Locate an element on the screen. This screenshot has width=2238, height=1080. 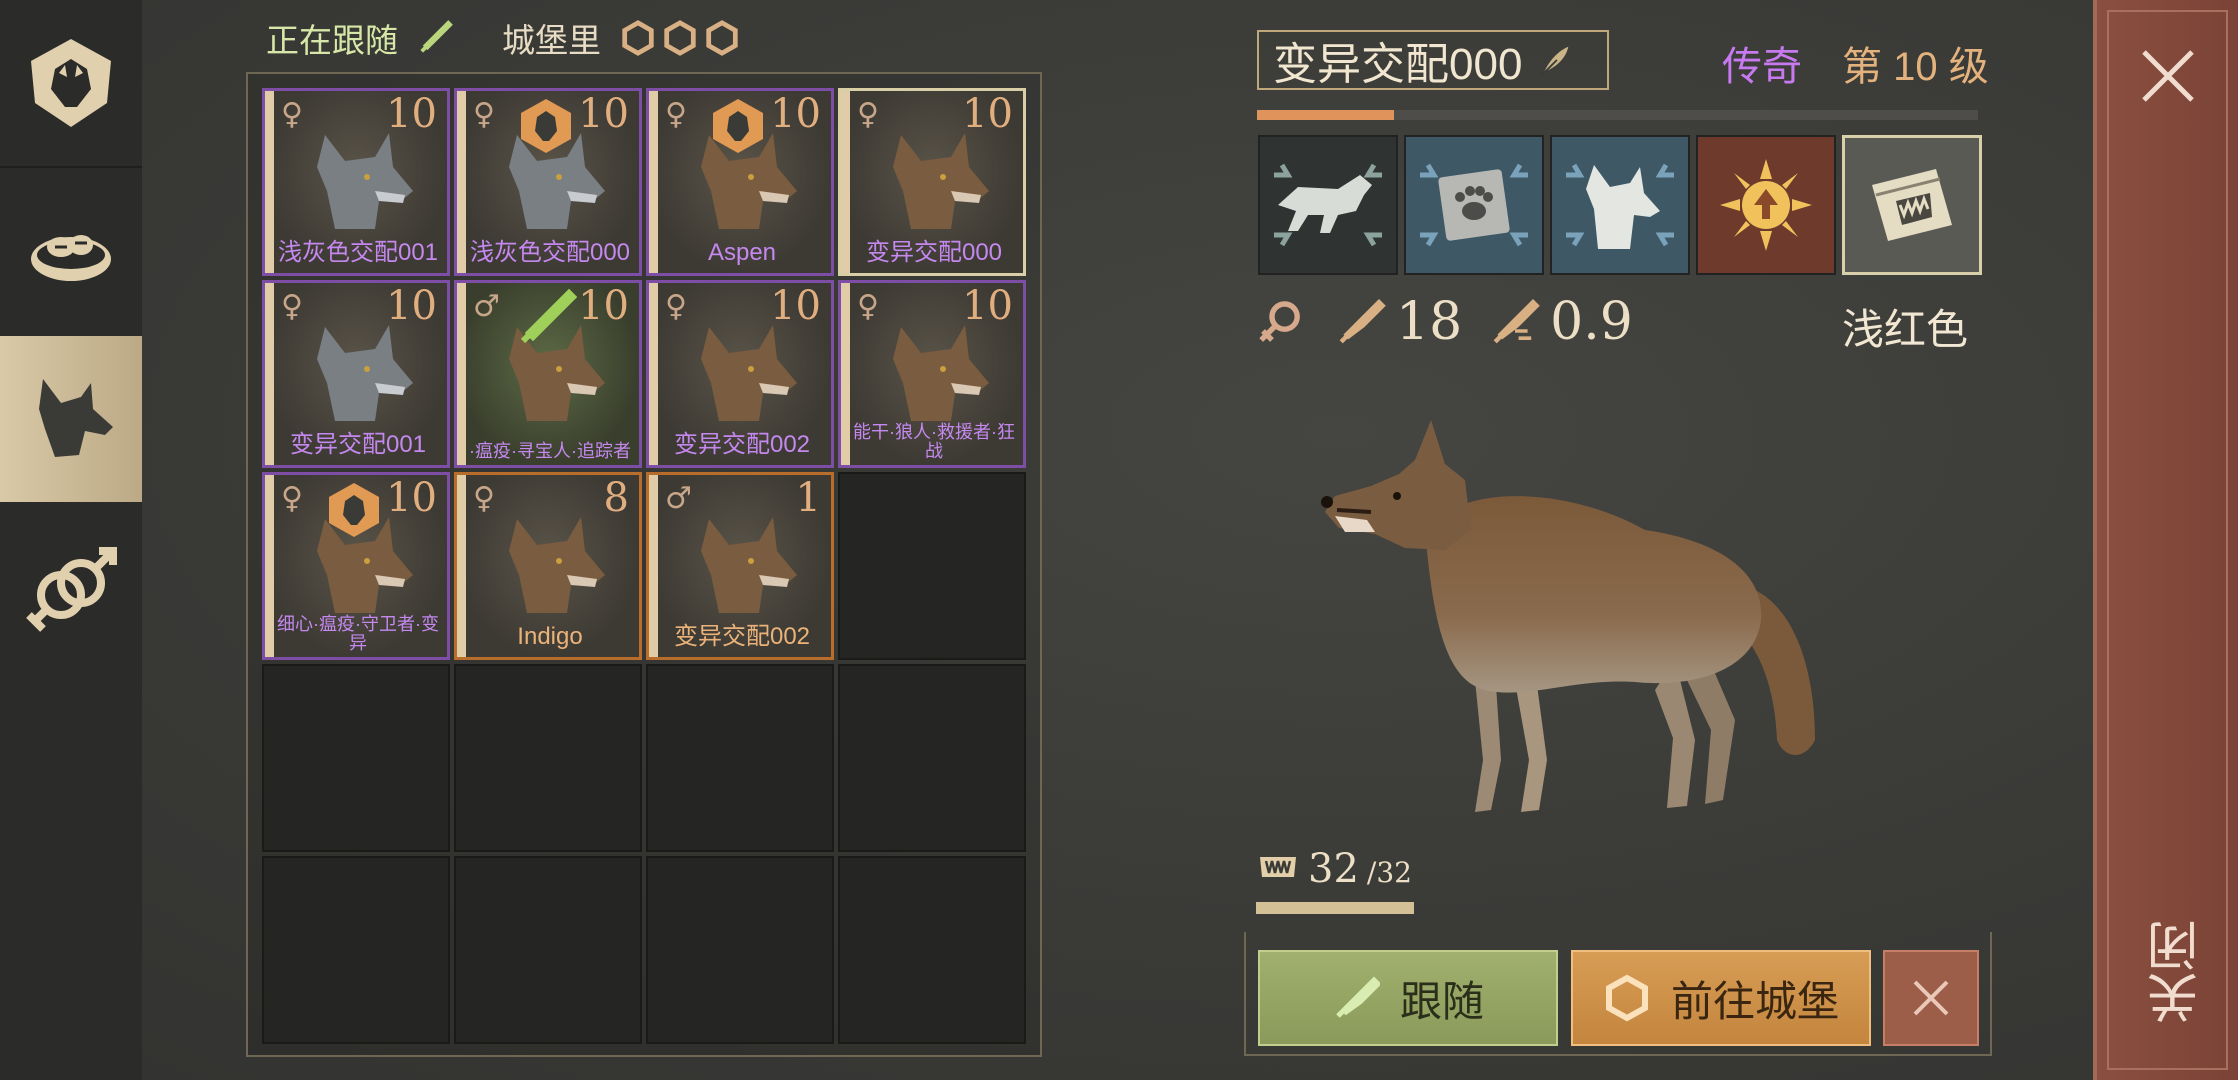
wolf-slot: ♀ 10 浅灰色交配001 is located at coordinates (356, 182).